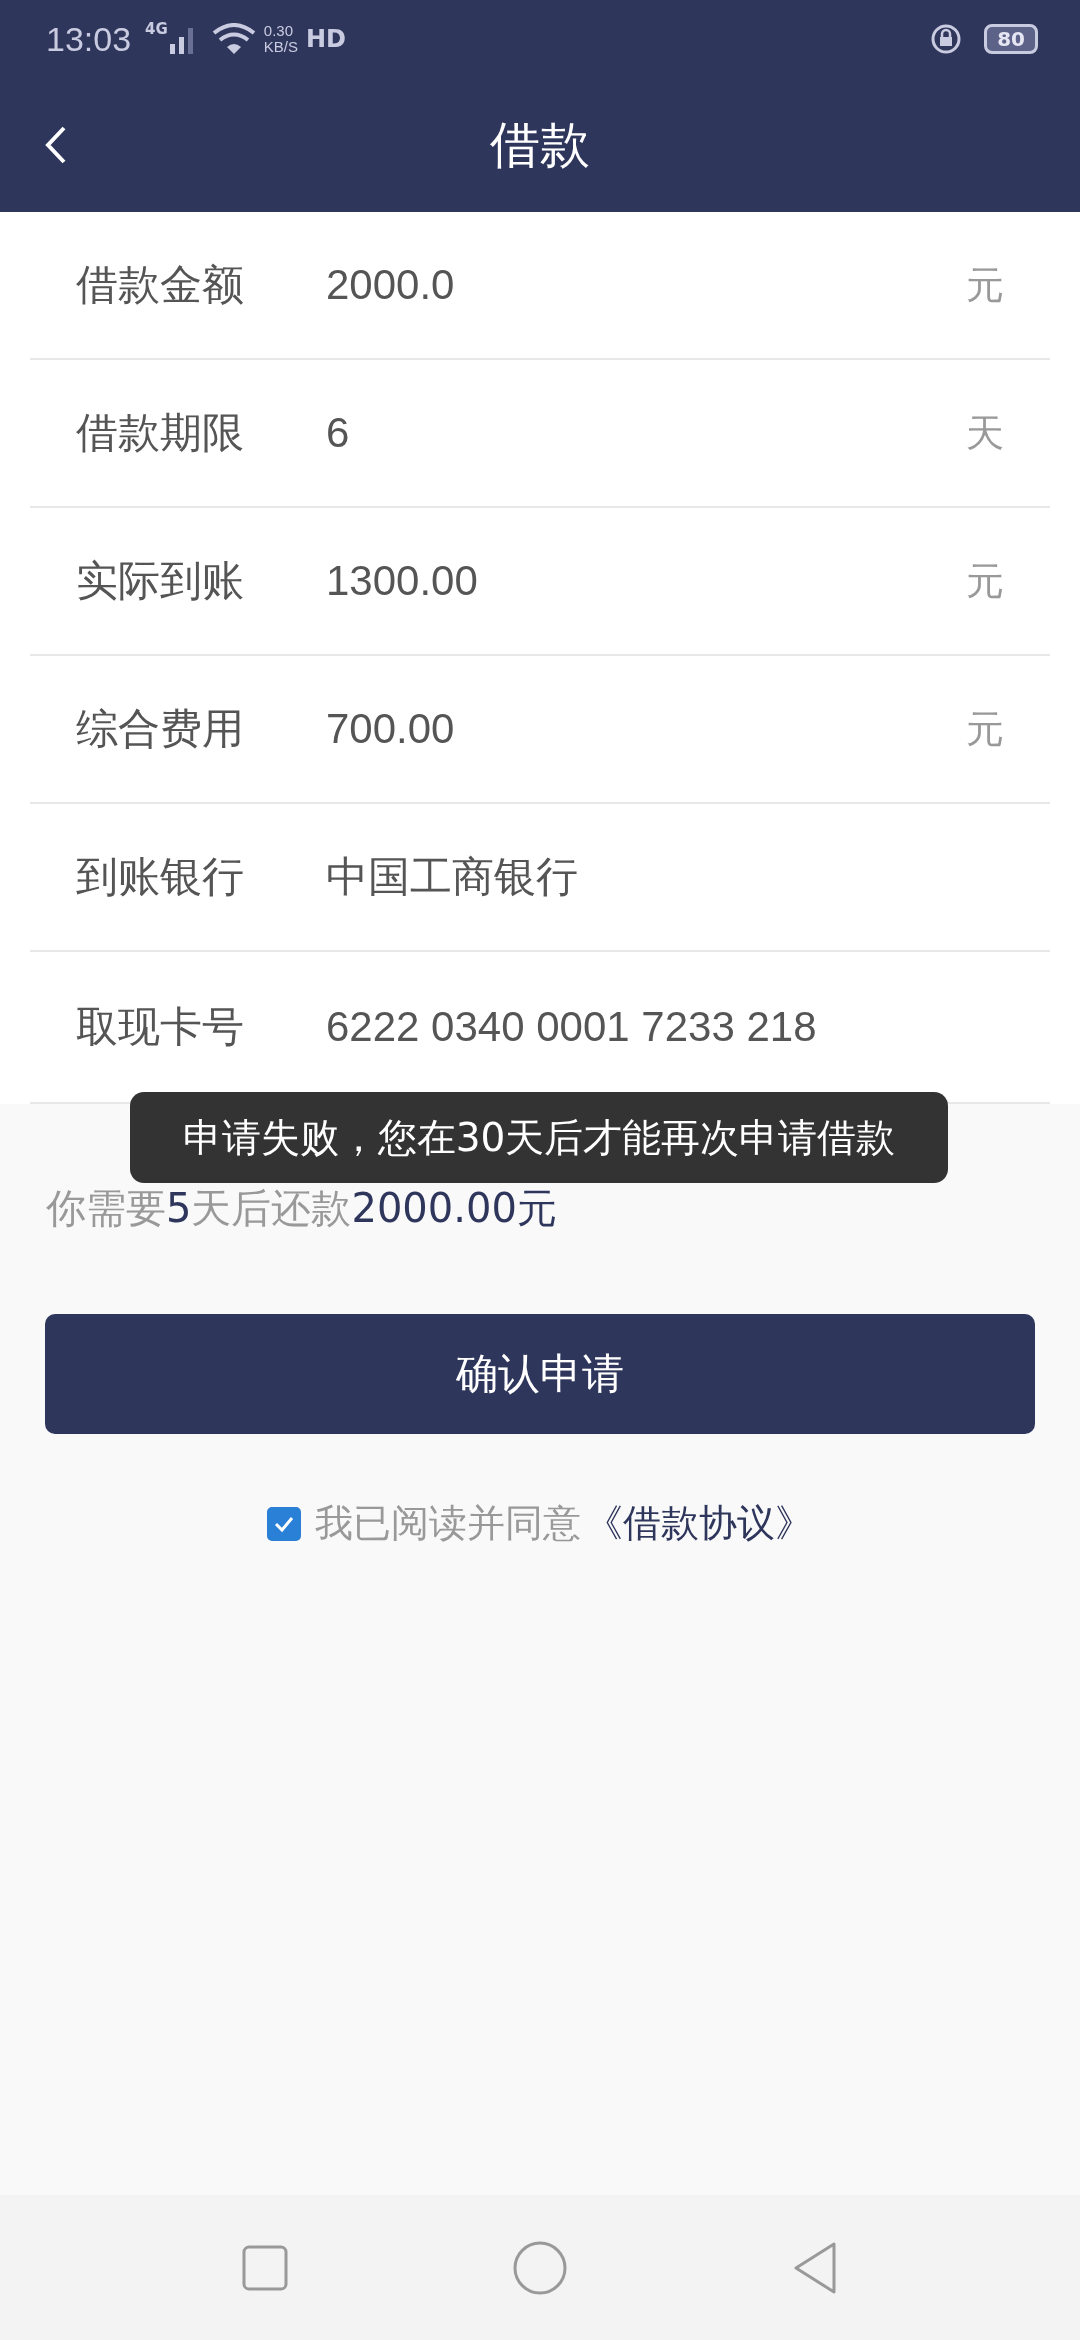 This screenshot has width=1080, height=2340. What do you see at coordinates (699, 1523) in the screenshot?
I see `agreement-link: 《借款协议》` at bounding box center [699, 1523].